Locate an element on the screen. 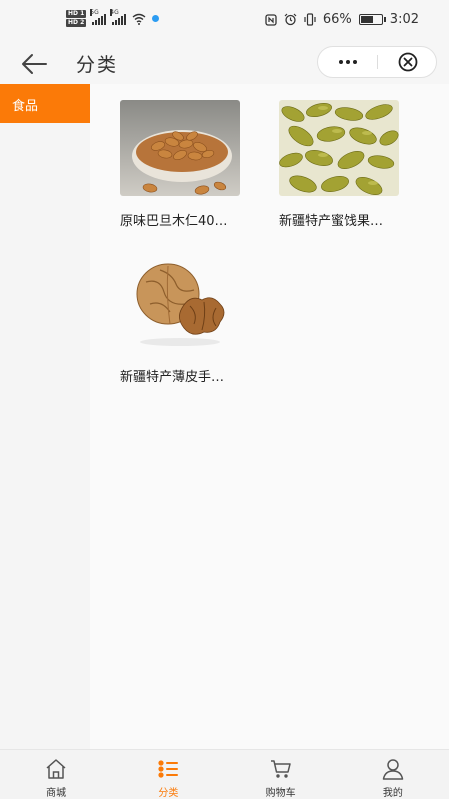 The height and width of the screenshot is (799, 449). mini-program-capsule is located at coordinates (377, 62).